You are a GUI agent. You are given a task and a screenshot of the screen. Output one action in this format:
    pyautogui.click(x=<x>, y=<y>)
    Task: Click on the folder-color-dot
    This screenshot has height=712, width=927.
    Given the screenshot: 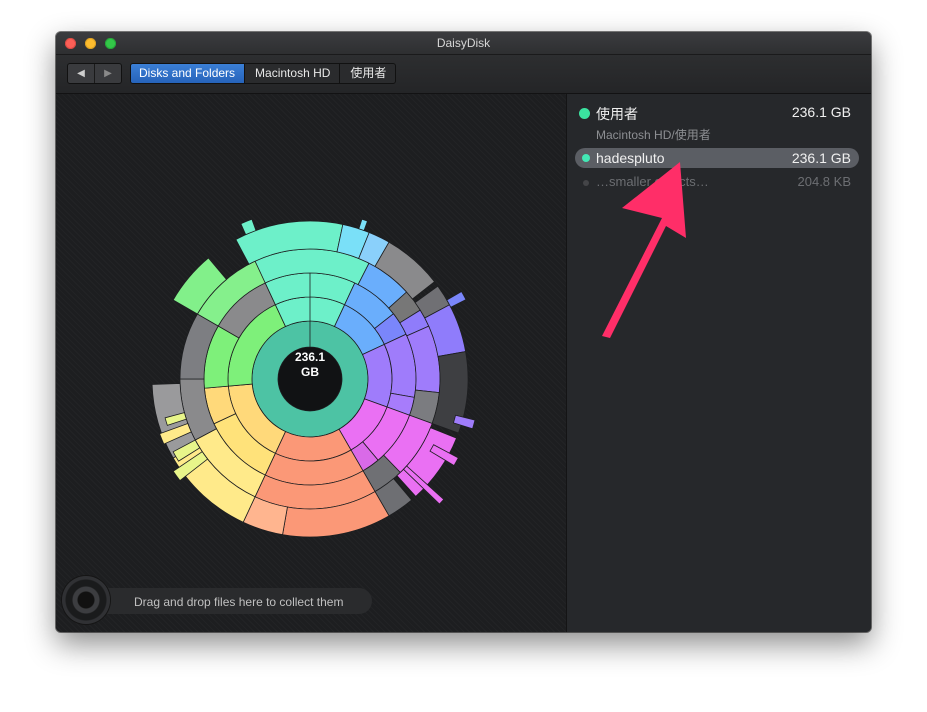 What is the action you would take?
    pyautogui.click(x=584, y=113)
    